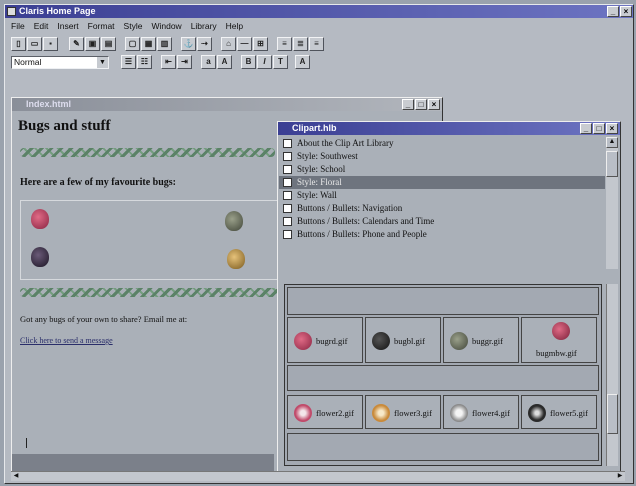 This screenshot has height=486, width=636. Describe the element at coordinates (442, 208) in the screenshot. I see `library-list-item: Buttons / Bullets: Navigation` at that location.